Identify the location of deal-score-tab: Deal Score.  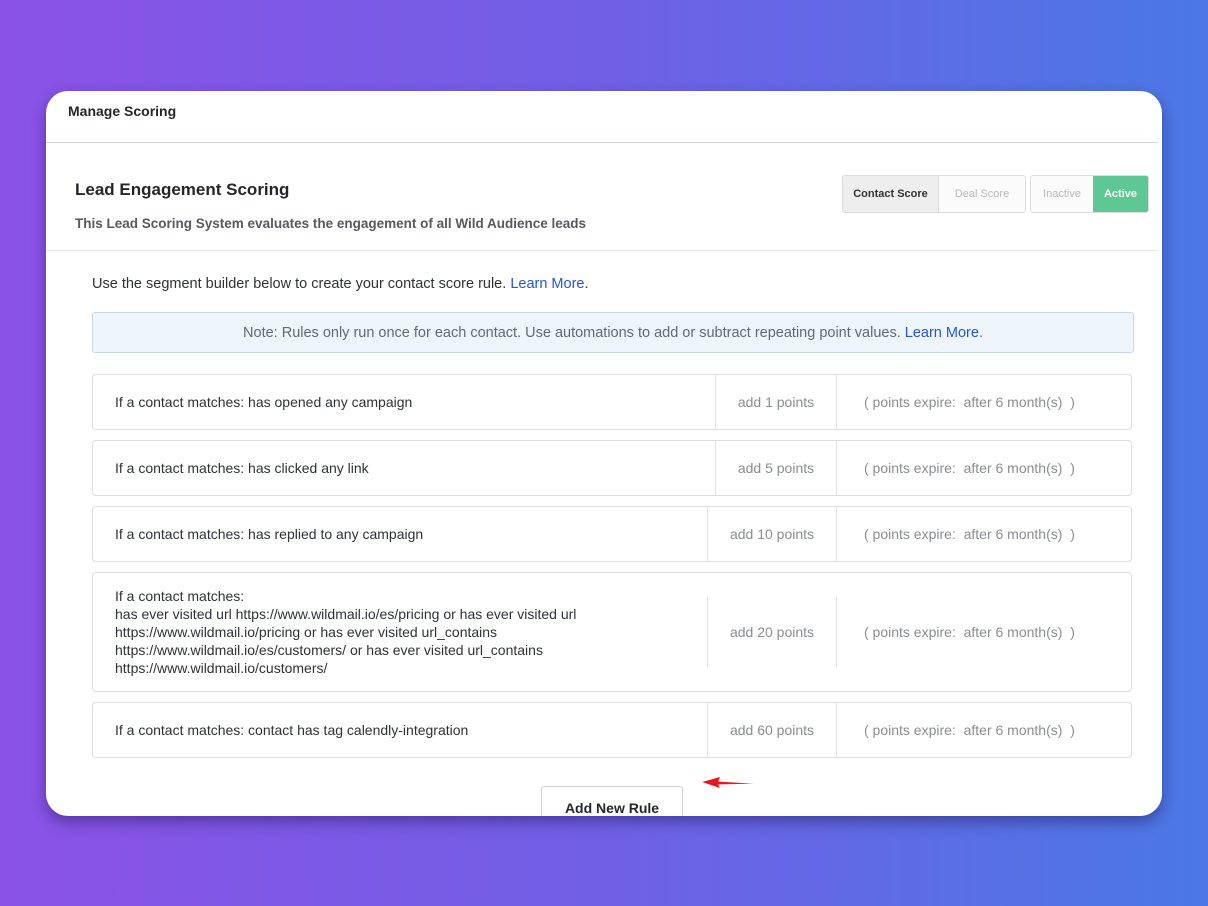
(982, 194).